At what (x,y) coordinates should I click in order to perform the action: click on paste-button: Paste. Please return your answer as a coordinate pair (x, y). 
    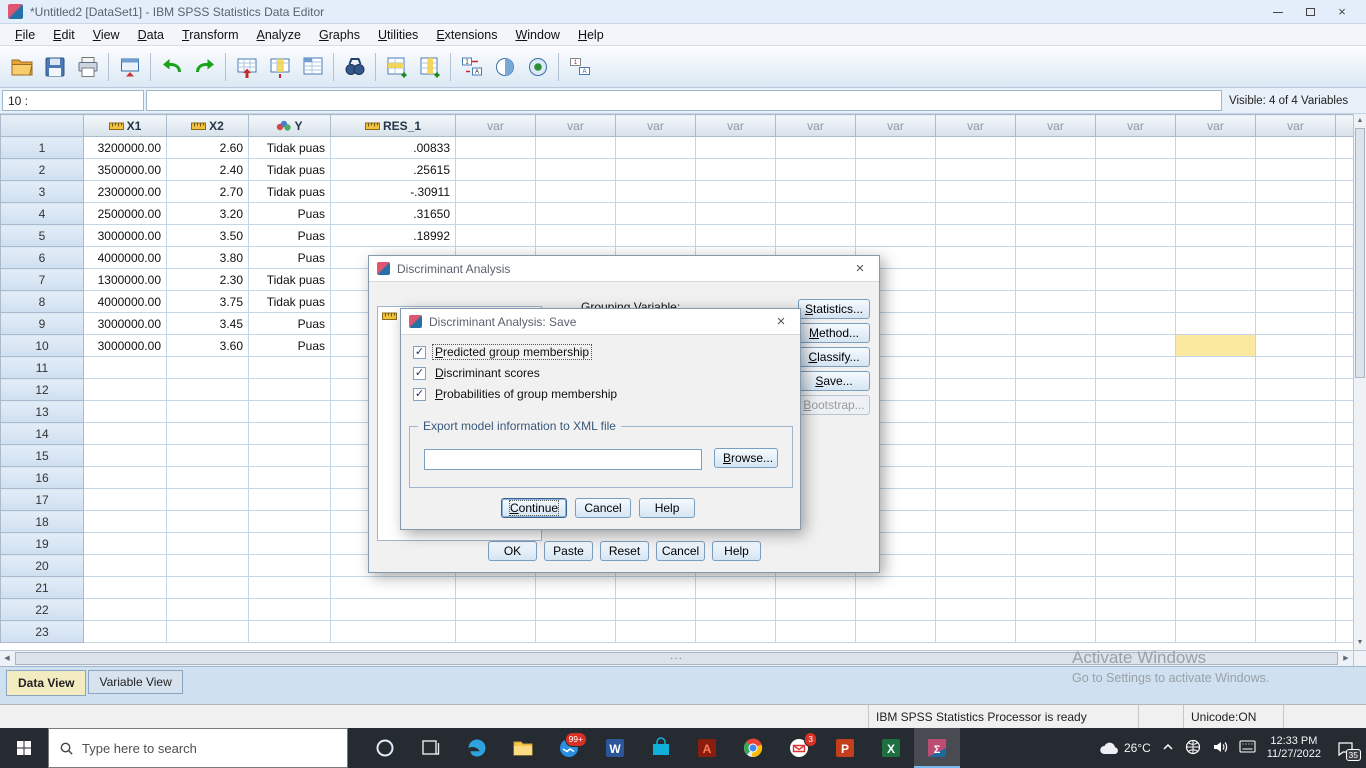
    Looking at the image, I should click on (568, 551).